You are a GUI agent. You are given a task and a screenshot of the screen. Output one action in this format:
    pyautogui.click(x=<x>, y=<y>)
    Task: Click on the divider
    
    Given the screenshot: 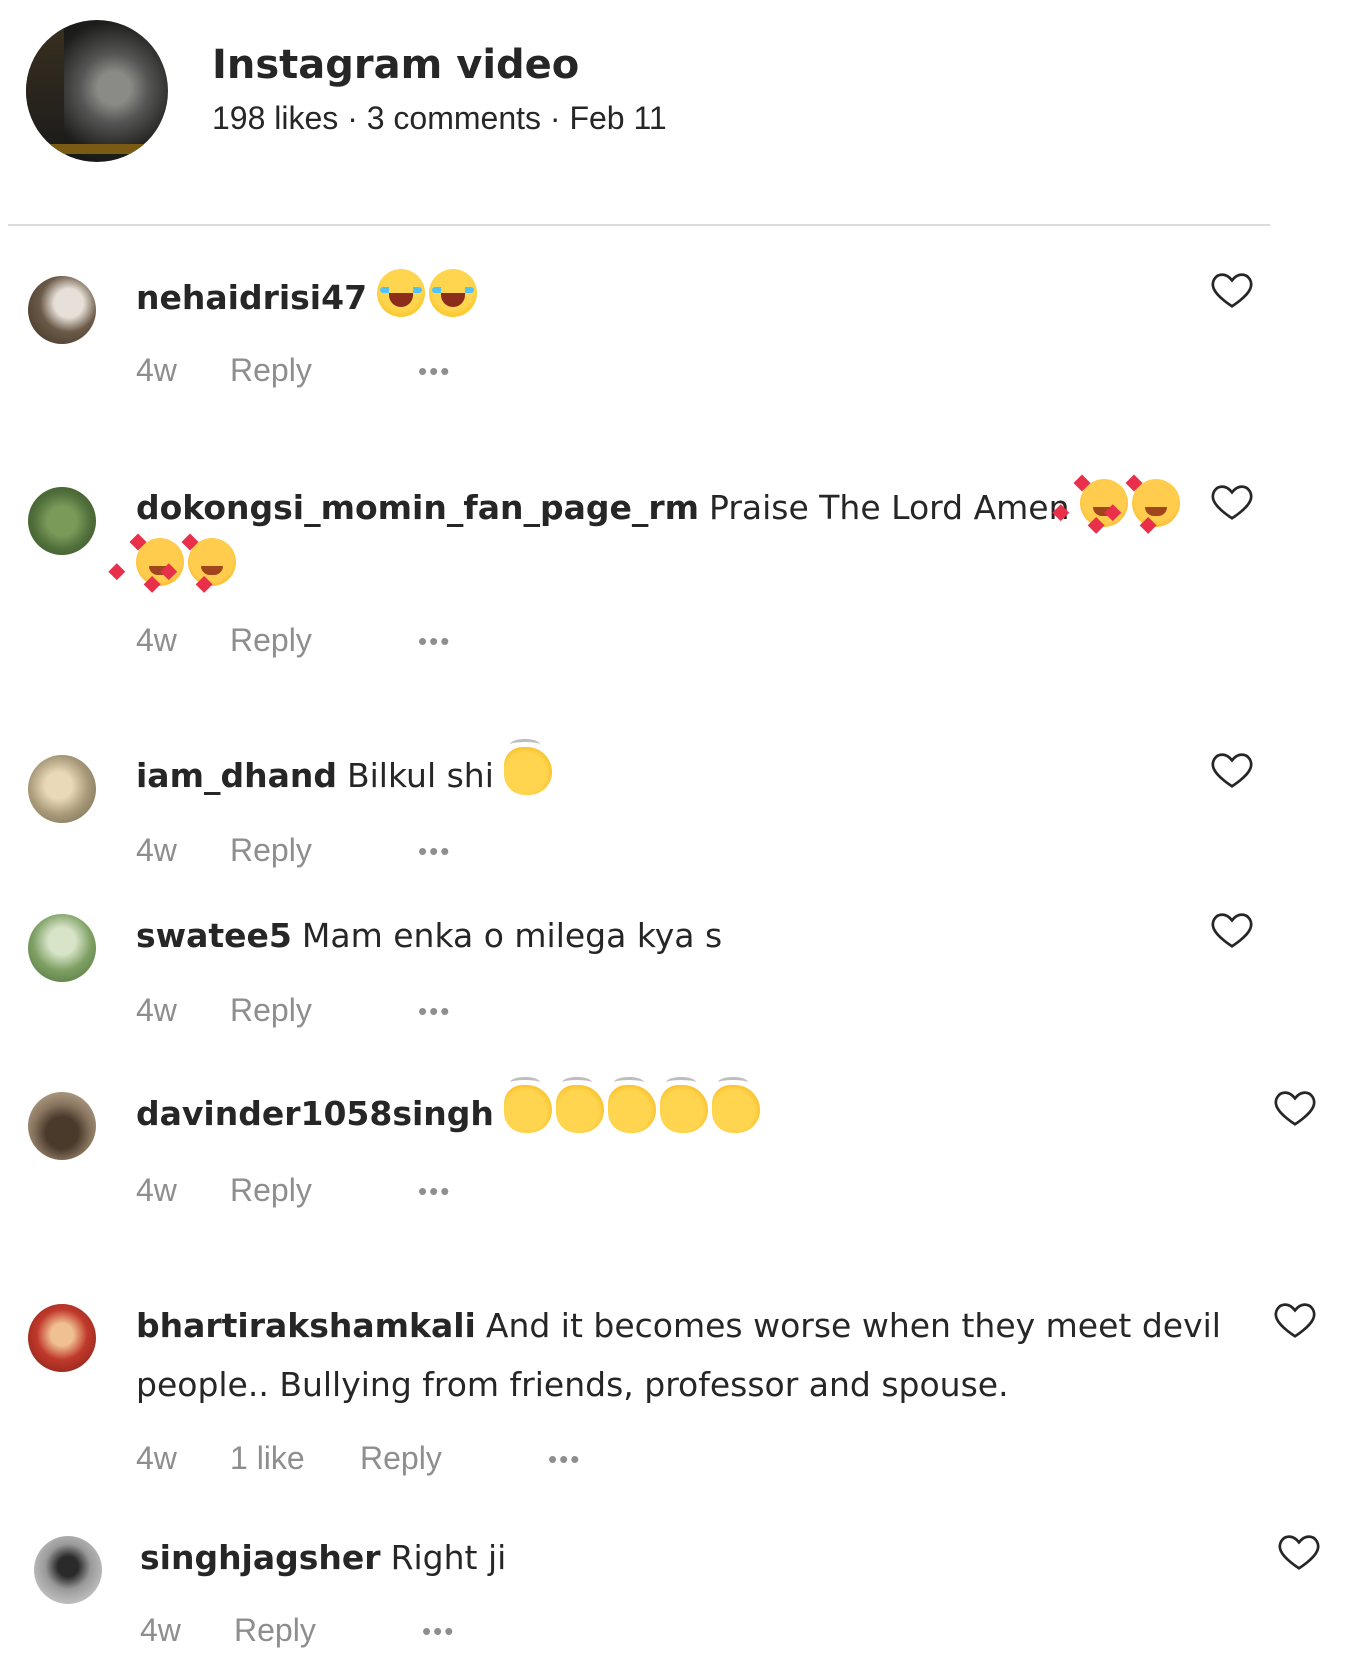 What is the action you would take?
    pyautogui.click(x=639, y=225)
    